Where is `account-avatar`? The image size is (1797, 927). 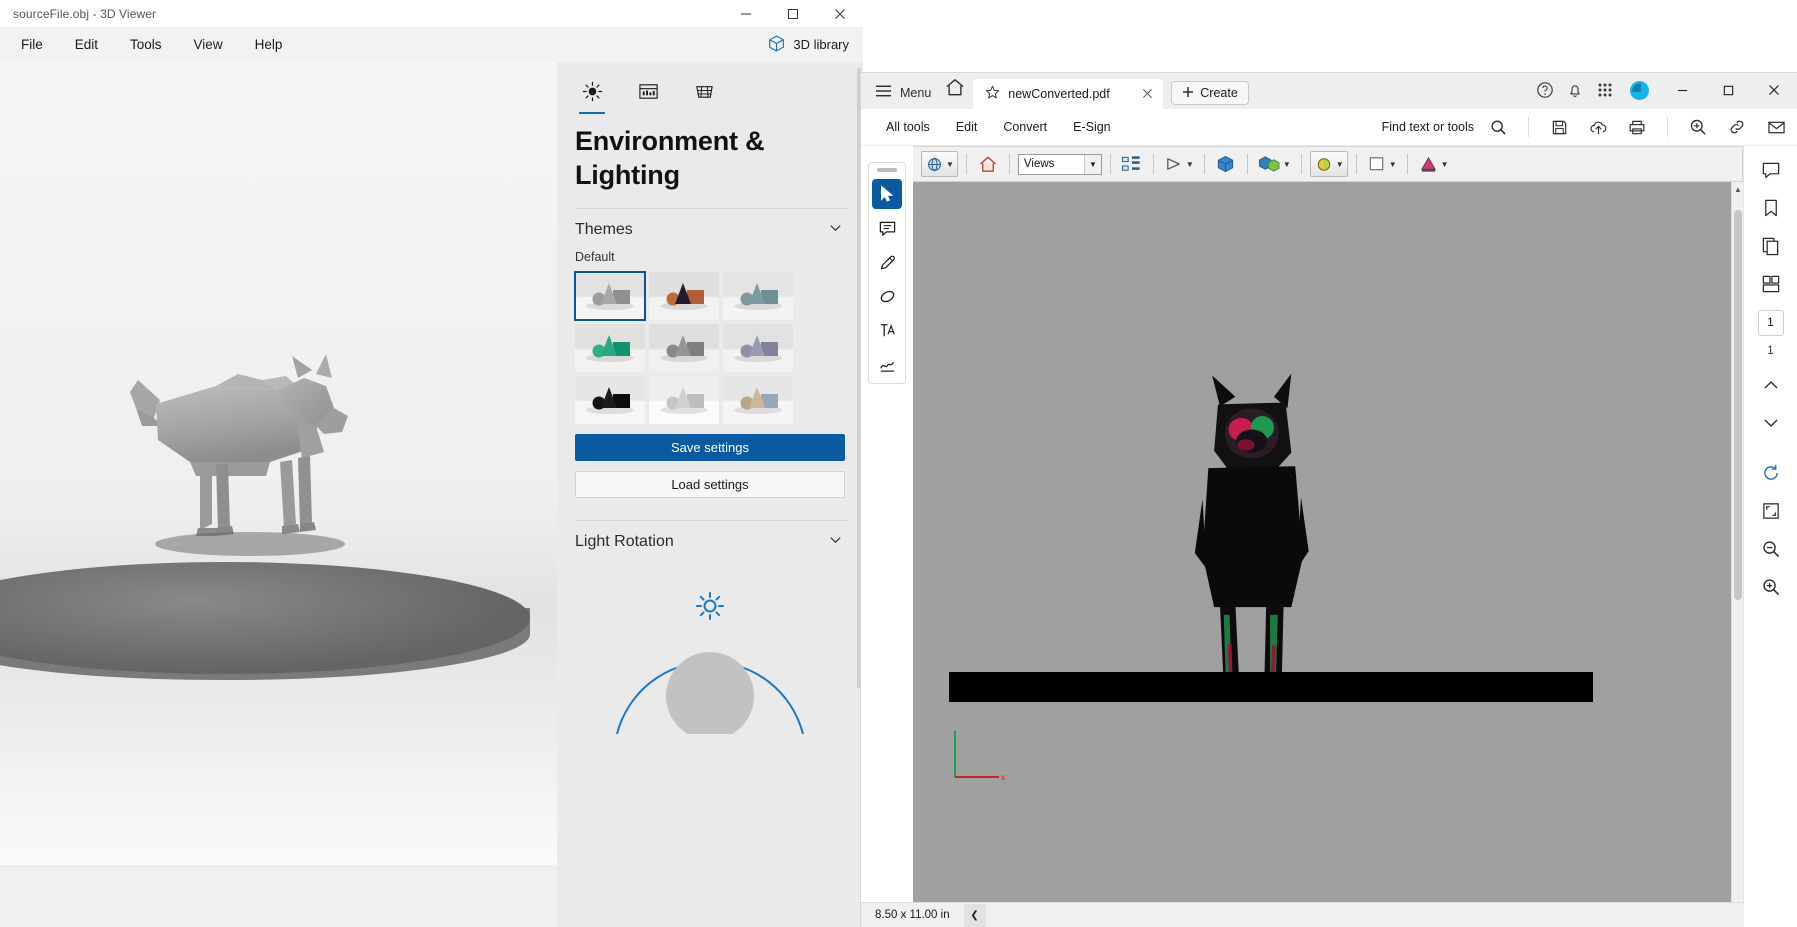 account-avatar is located at coordinates (1639, 90).